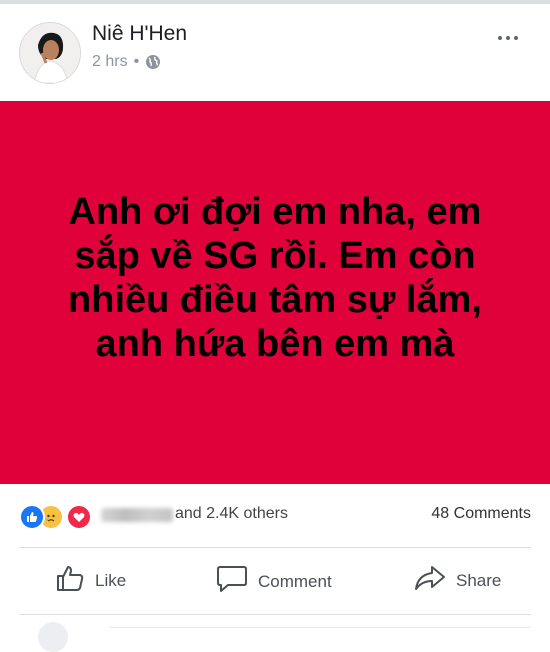  Describe the element at coordinates (275, 212) in the screenshot. I see `banner-line: Anh ơi đợi em nha, em` at that location.